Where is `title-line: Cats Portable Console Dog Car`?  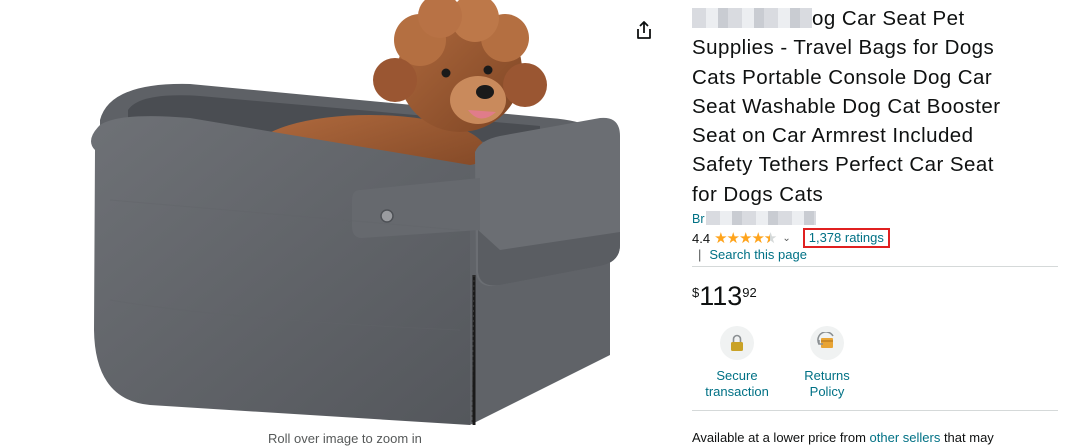
title-line: Cats Portable Console Dog Car is located at coordinates (842, 77).